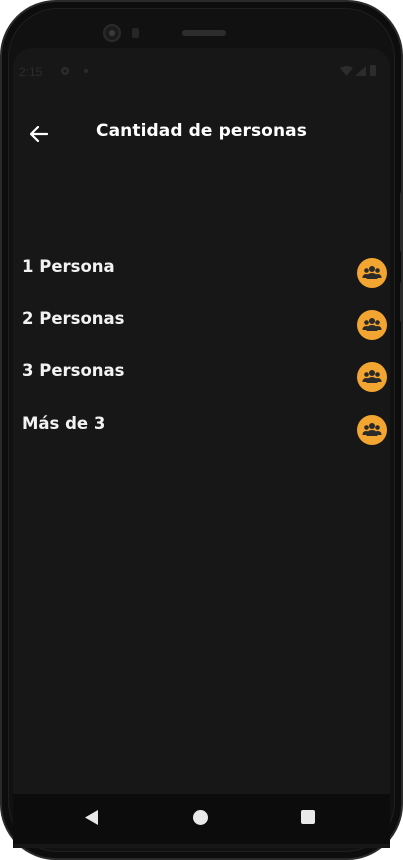  I want to click on option-label: 3 Personas, so click(73, 370).